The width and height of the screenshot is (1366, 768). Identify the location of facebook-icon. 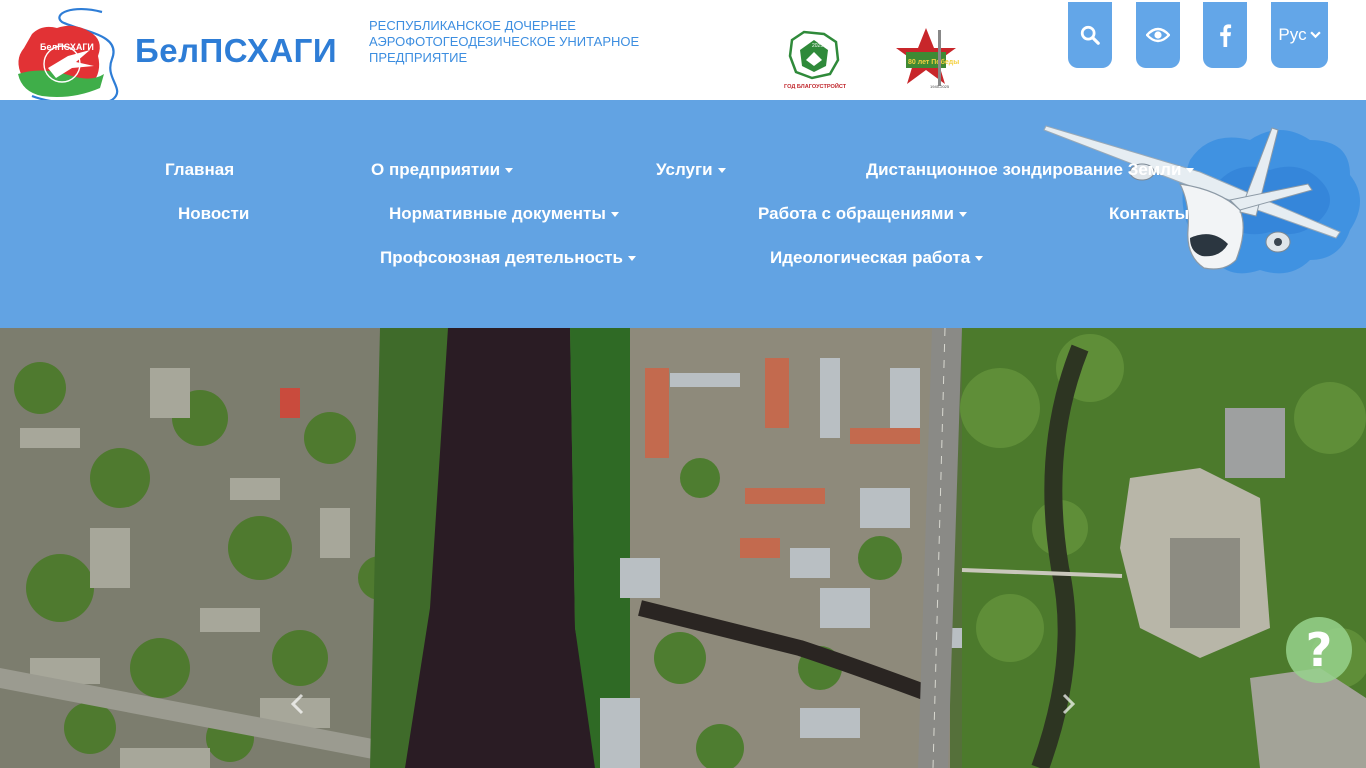
(1226, 35).